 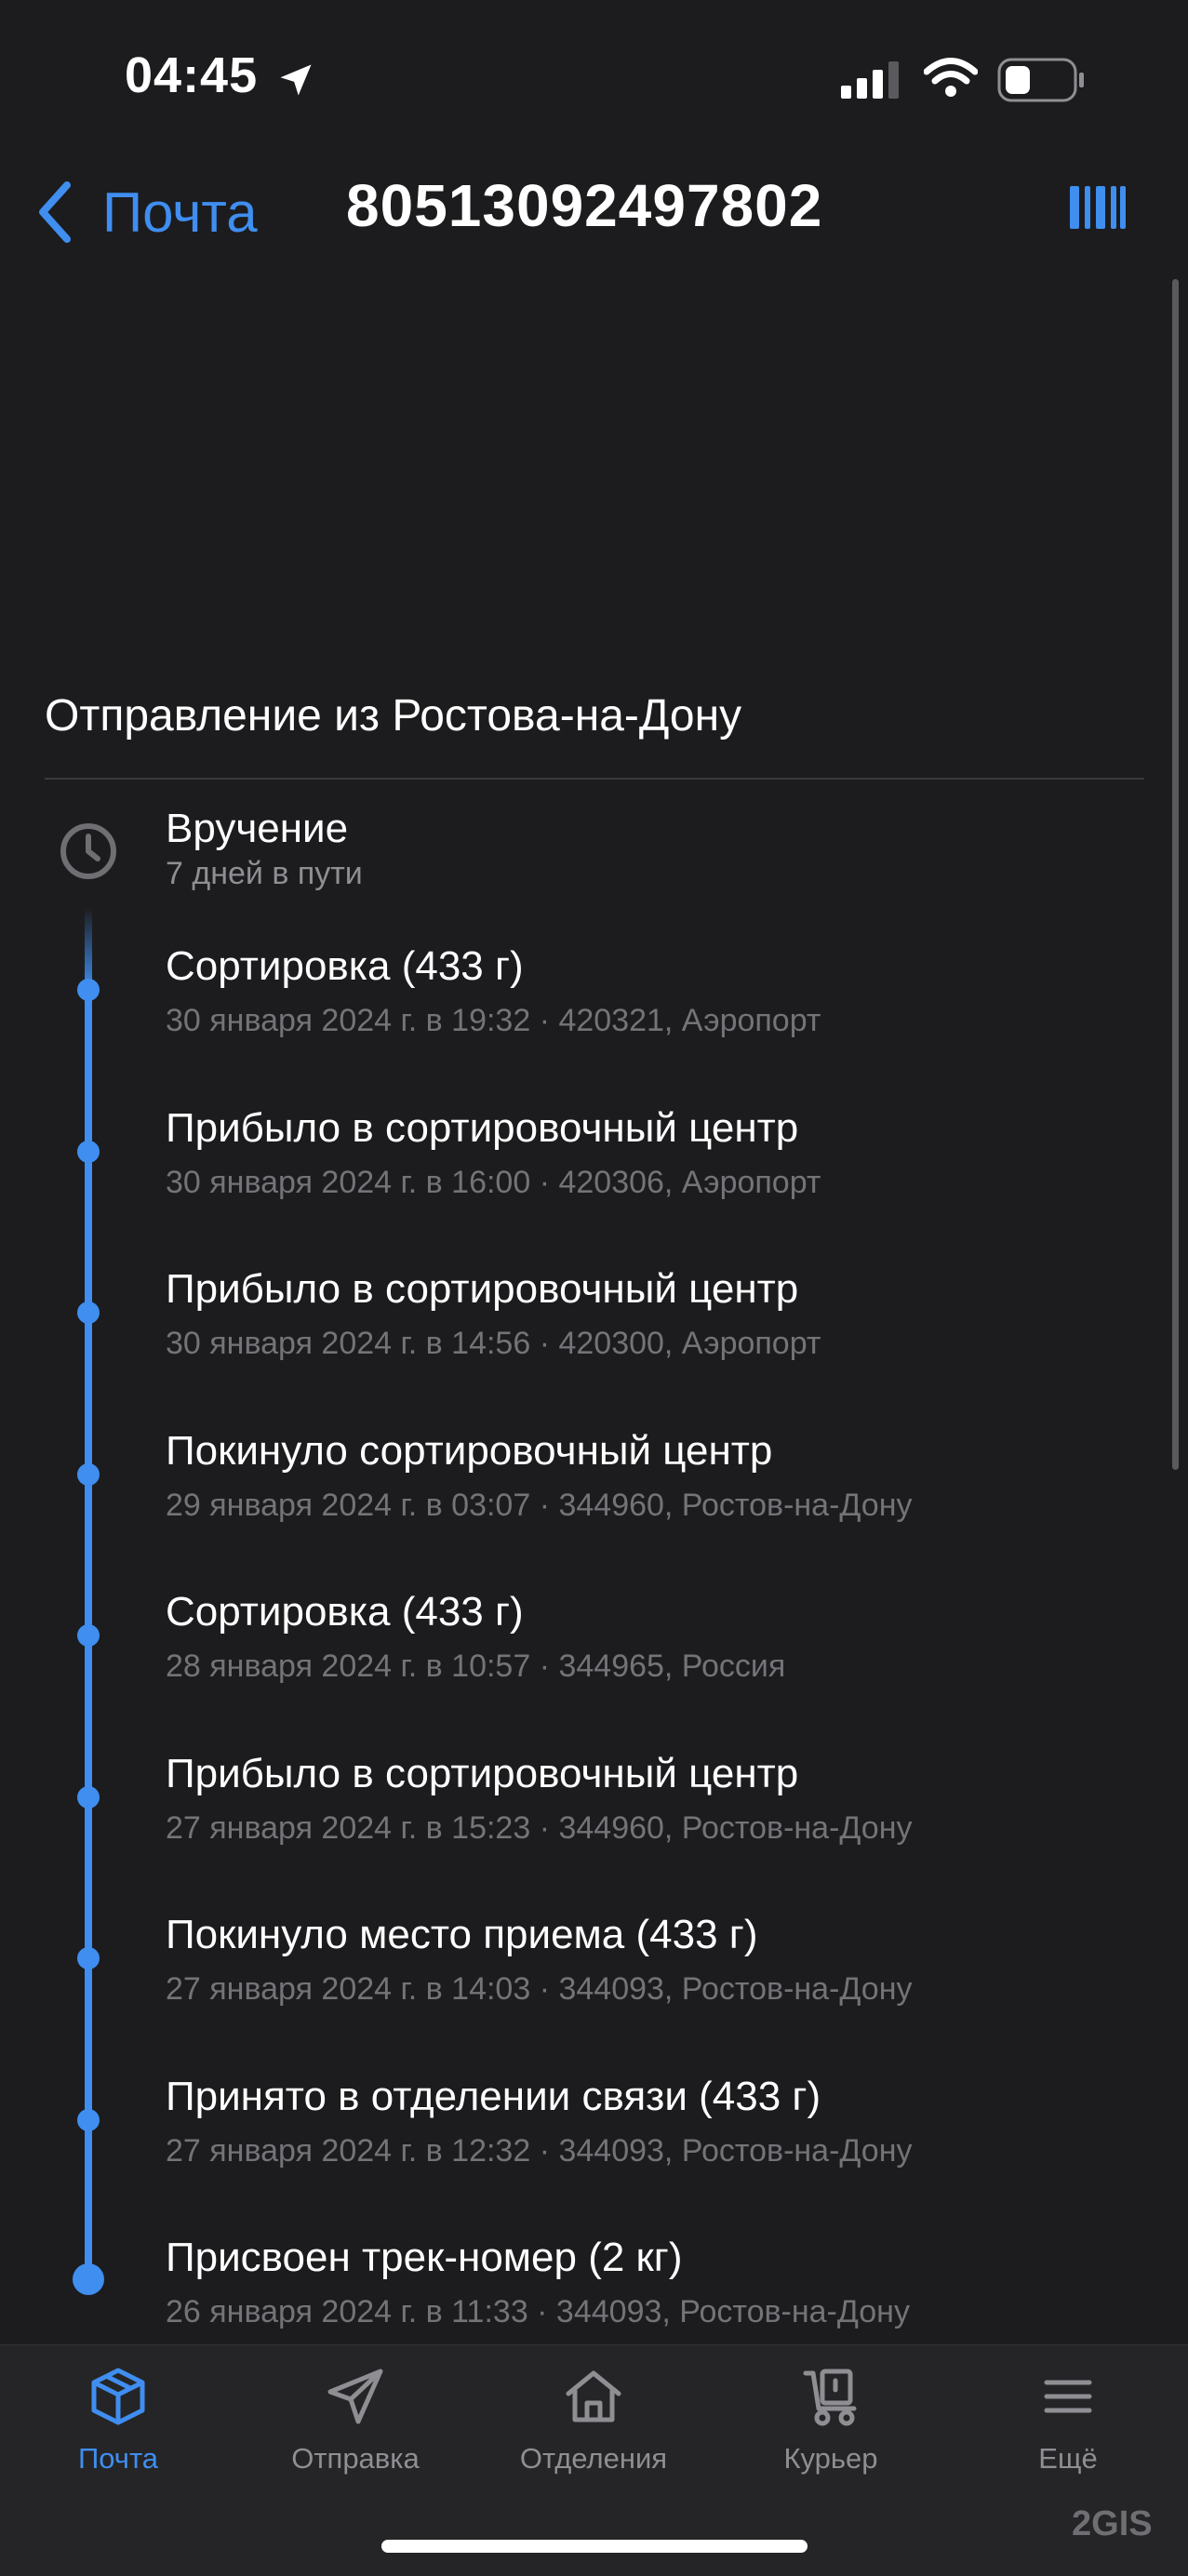 I want to click on tab-send: Отправка, so click(x=355, y=2421).